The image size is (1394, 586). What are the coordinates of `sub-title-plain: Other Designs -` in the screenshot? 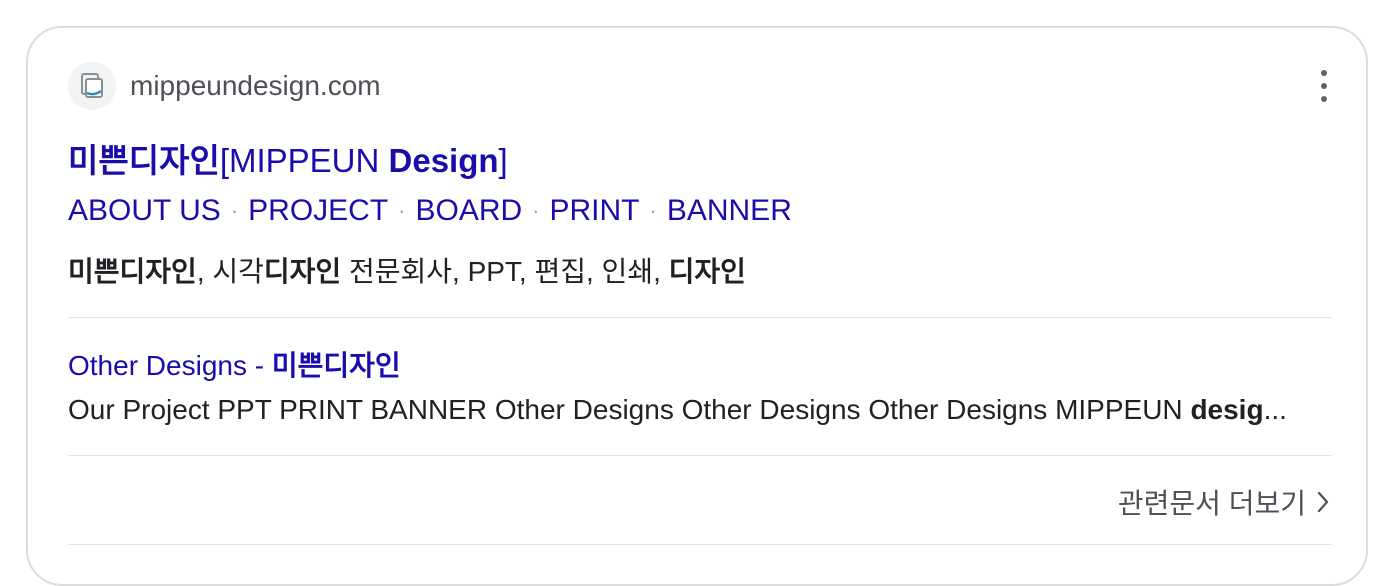 It's located at (170, 365).